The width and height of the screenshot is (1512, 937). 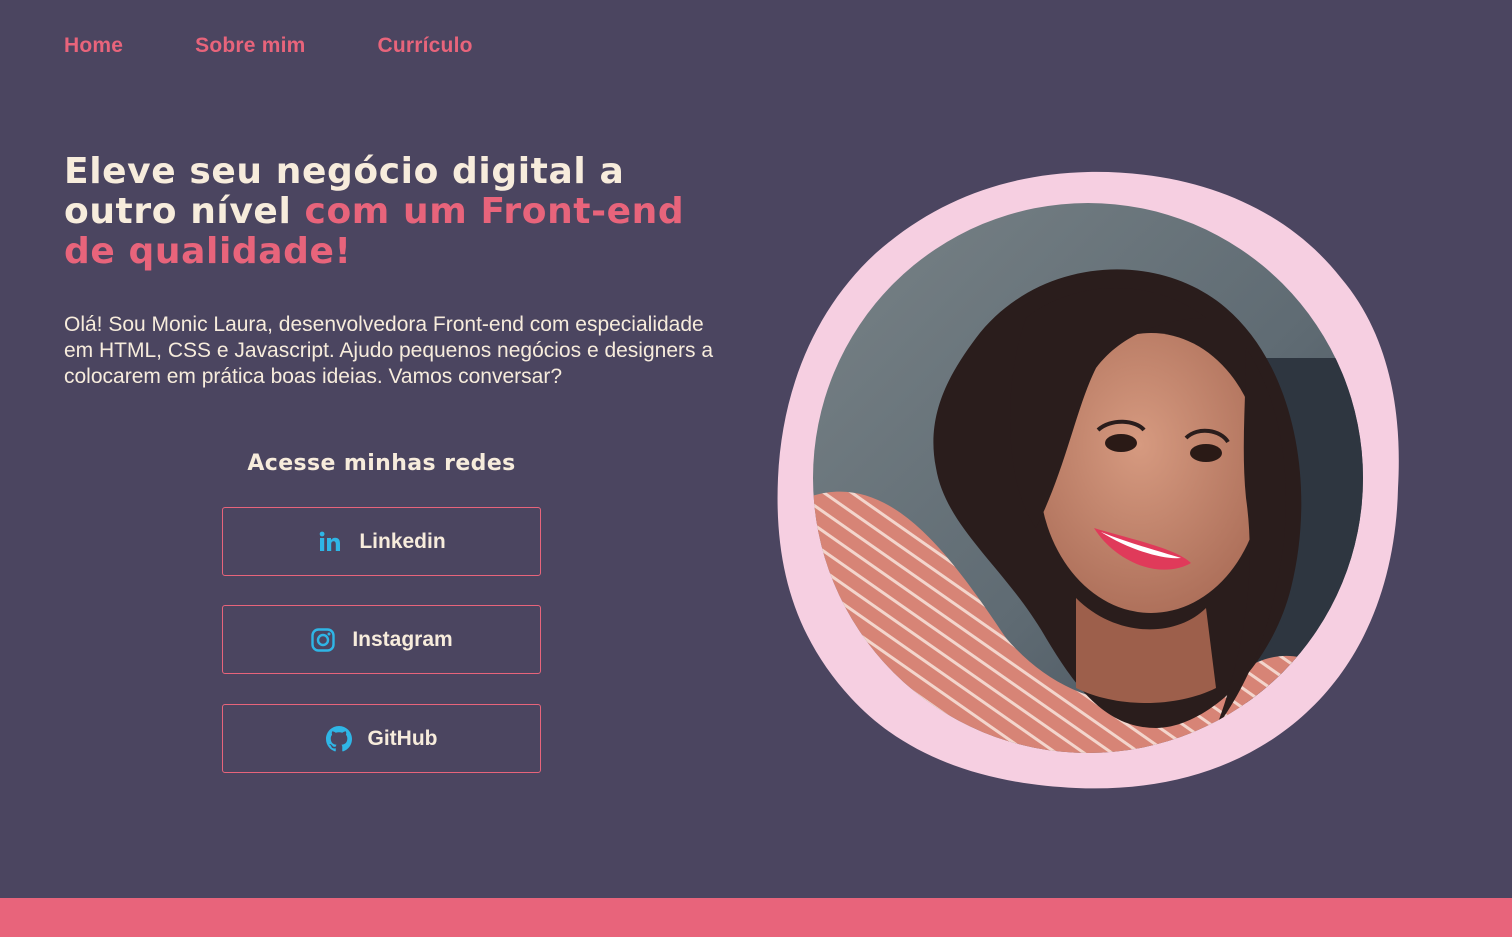 I want to click on main-nav: Home Sobre mim Currículo, so click(x=268, y=46).